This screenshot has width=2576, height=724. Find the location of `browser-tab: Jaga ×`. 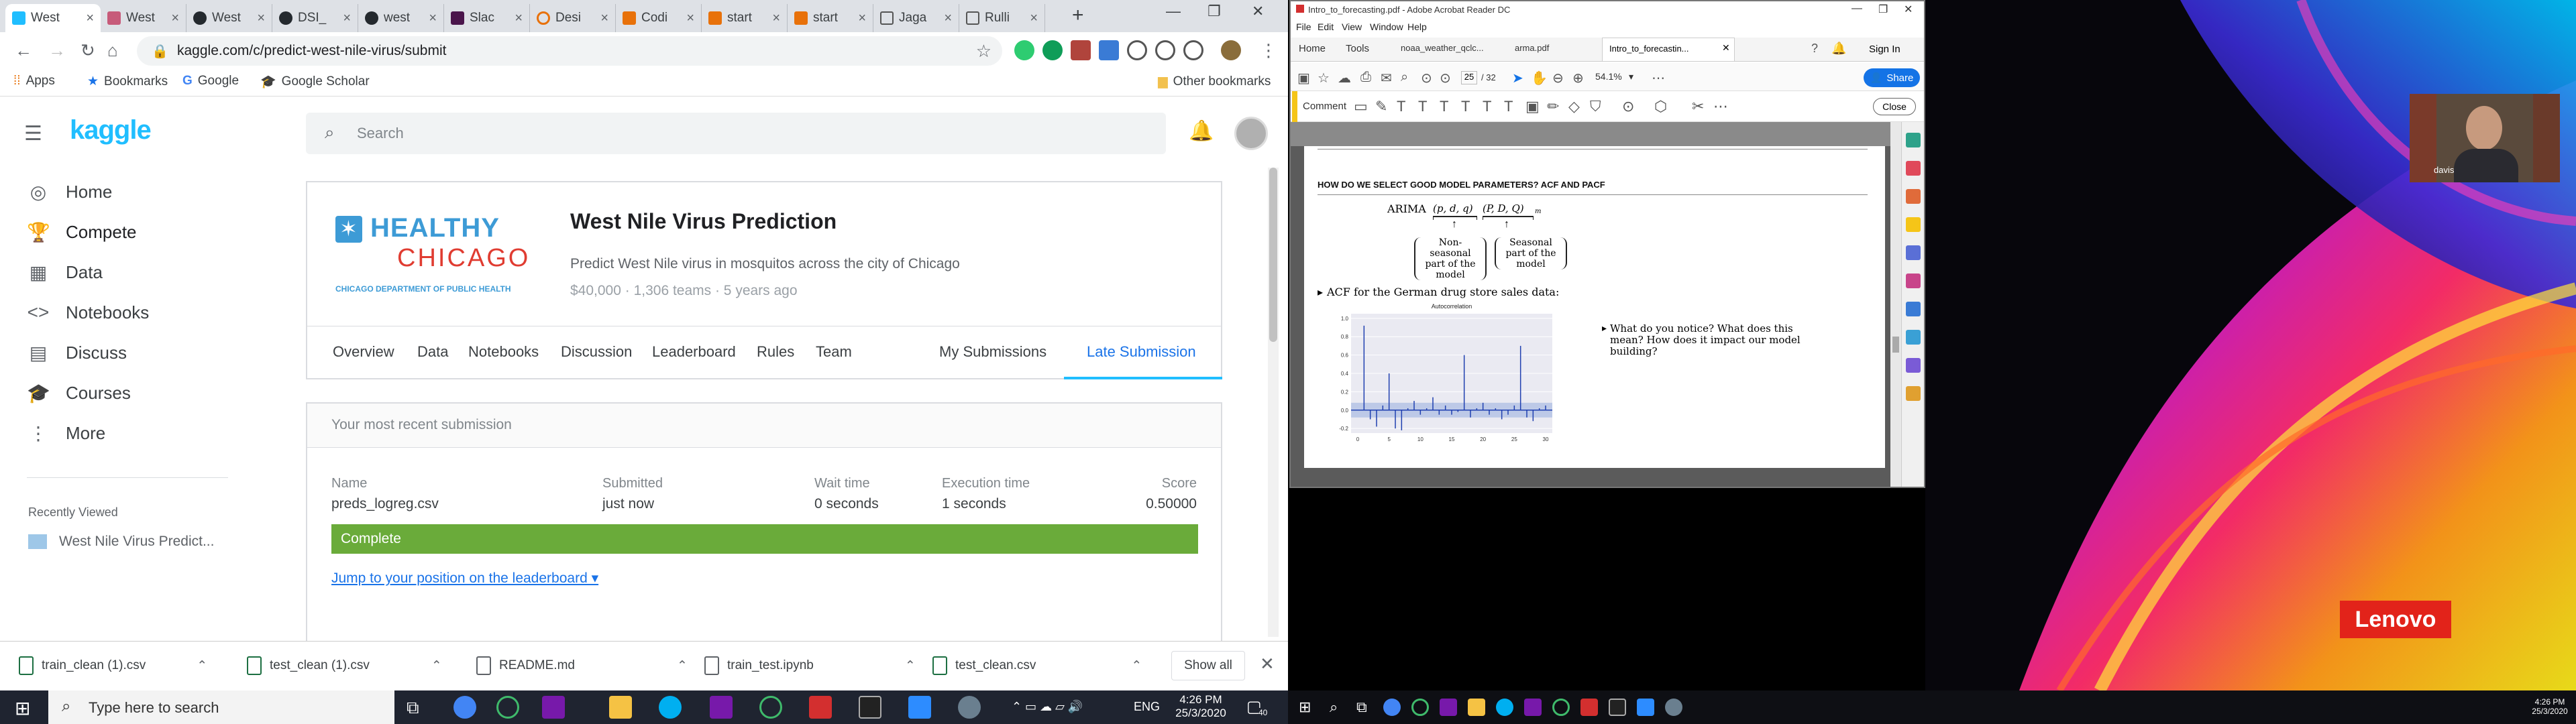

browser-tab: Jaga × is located at coordinates (916, 18).